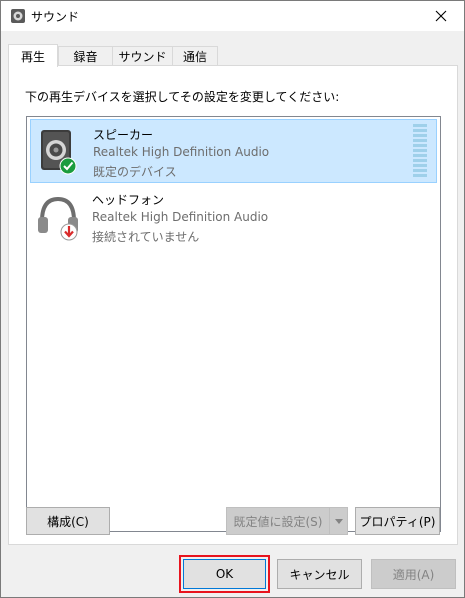 This screenshot has width=465, height=598. What do you see at coordinates (55, 17) in the screenshot?
I see `window-title: サウンド` at bounding box center [55, 17].